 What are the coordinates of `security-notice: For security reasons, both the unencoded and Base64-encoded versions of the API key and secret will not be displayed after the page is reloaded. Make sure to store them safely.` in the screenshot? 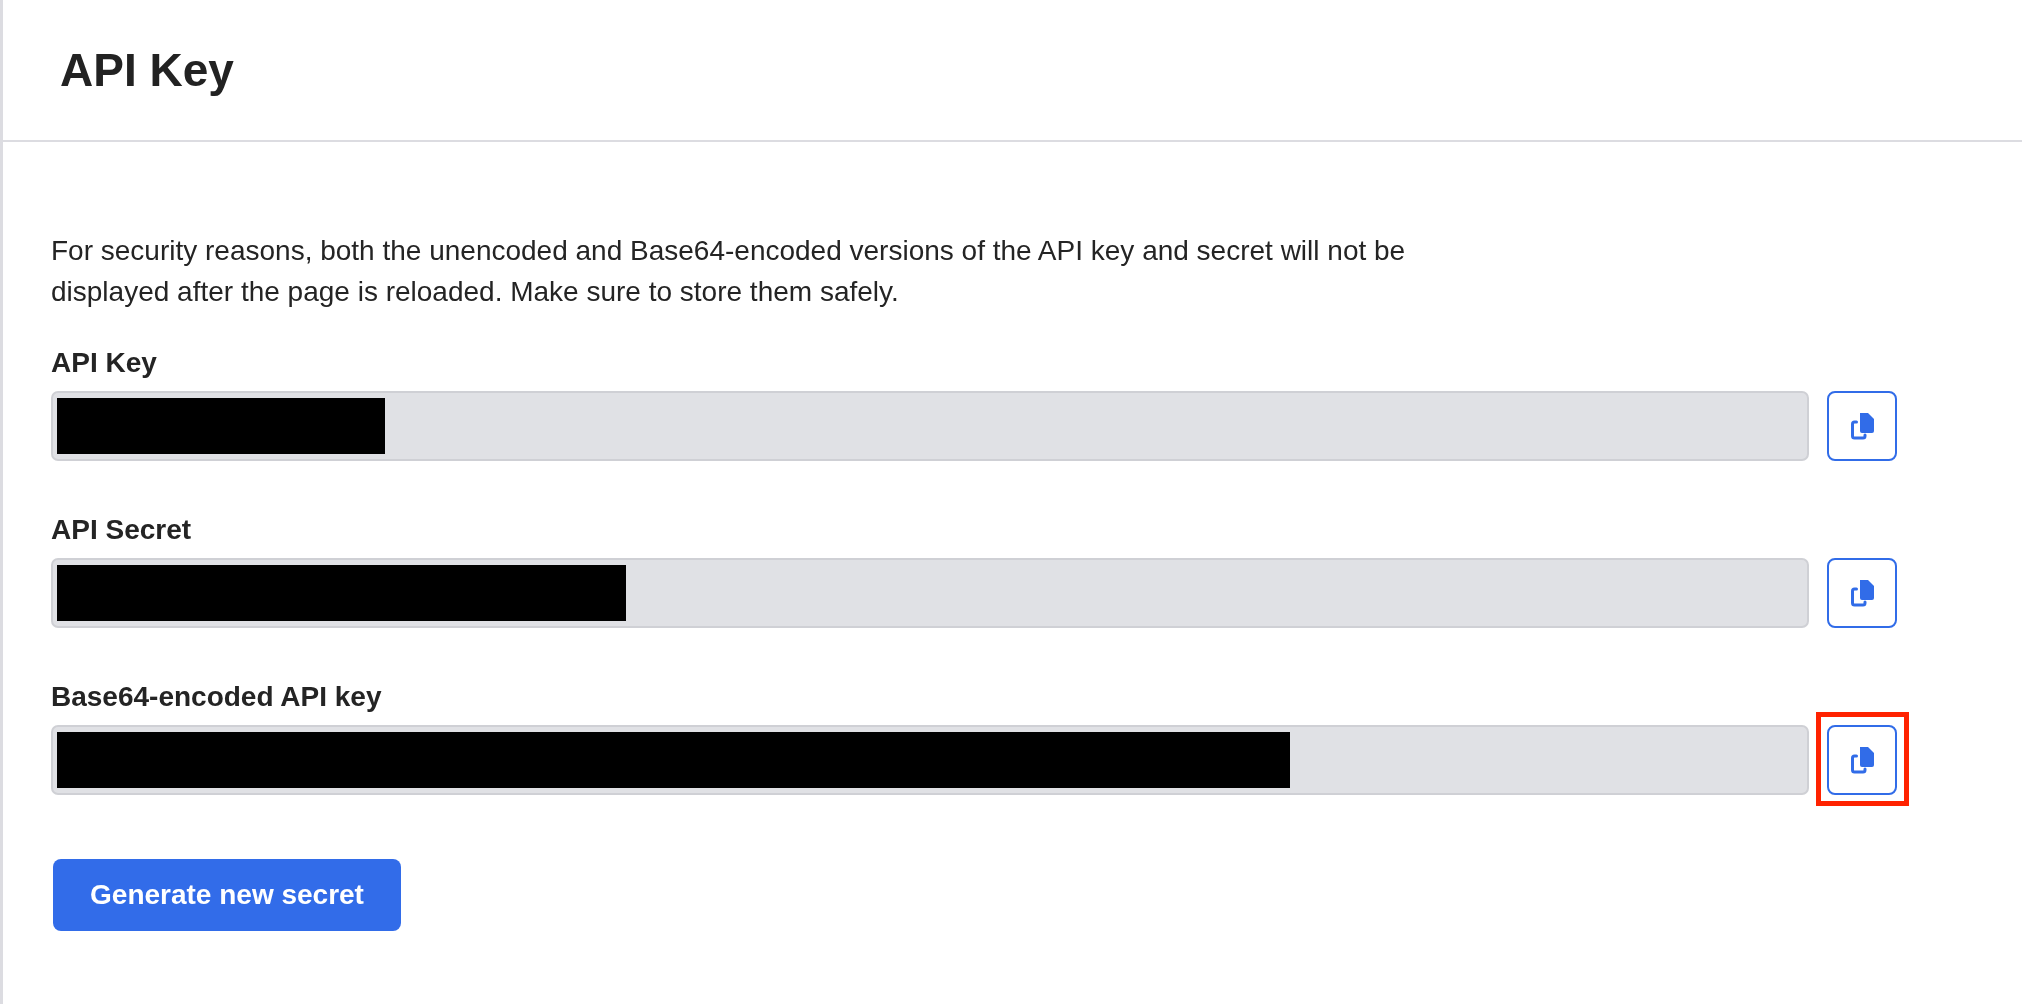 It's located at (729, 271).